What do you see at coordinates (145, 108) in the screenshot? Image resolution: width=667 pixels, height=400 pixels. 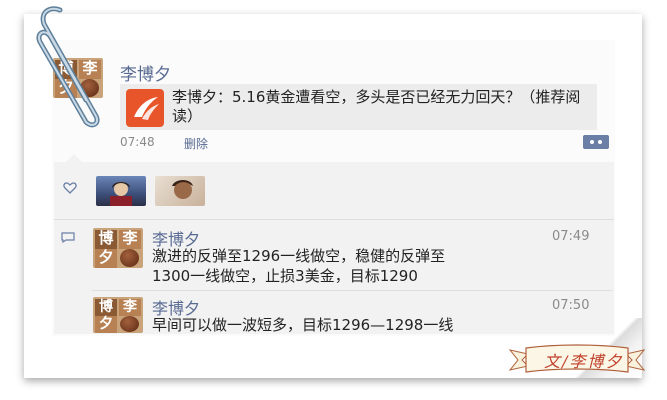 I see `share-app-icon` at bounding box center [145, 108].